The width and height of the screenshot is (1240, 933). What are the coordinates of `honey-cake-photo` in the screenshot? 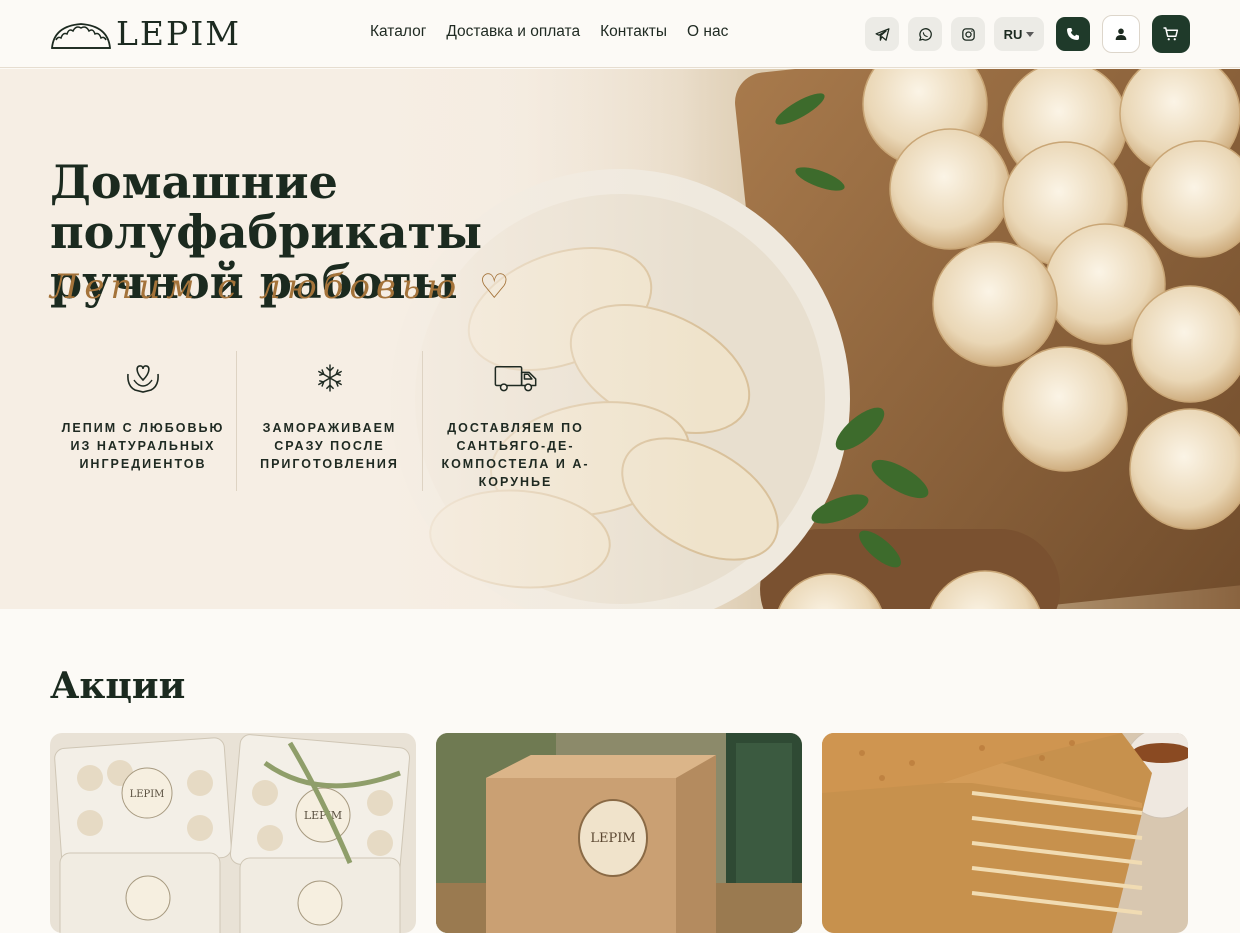 It's located at (1005, 833).